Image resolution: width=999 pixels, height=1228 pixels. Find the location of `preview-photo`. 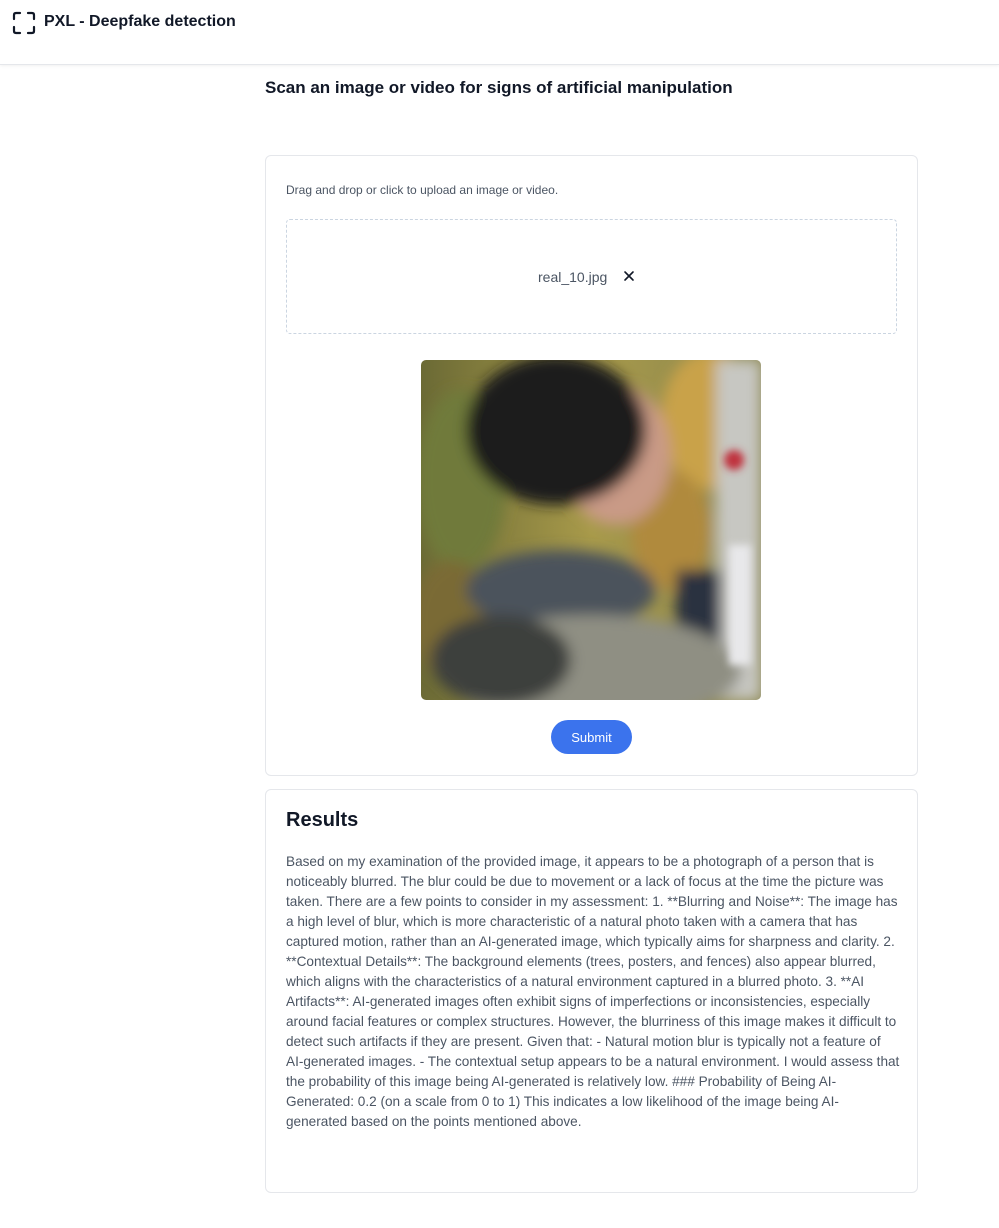

preview-photo is located at coordinates (591, 530).